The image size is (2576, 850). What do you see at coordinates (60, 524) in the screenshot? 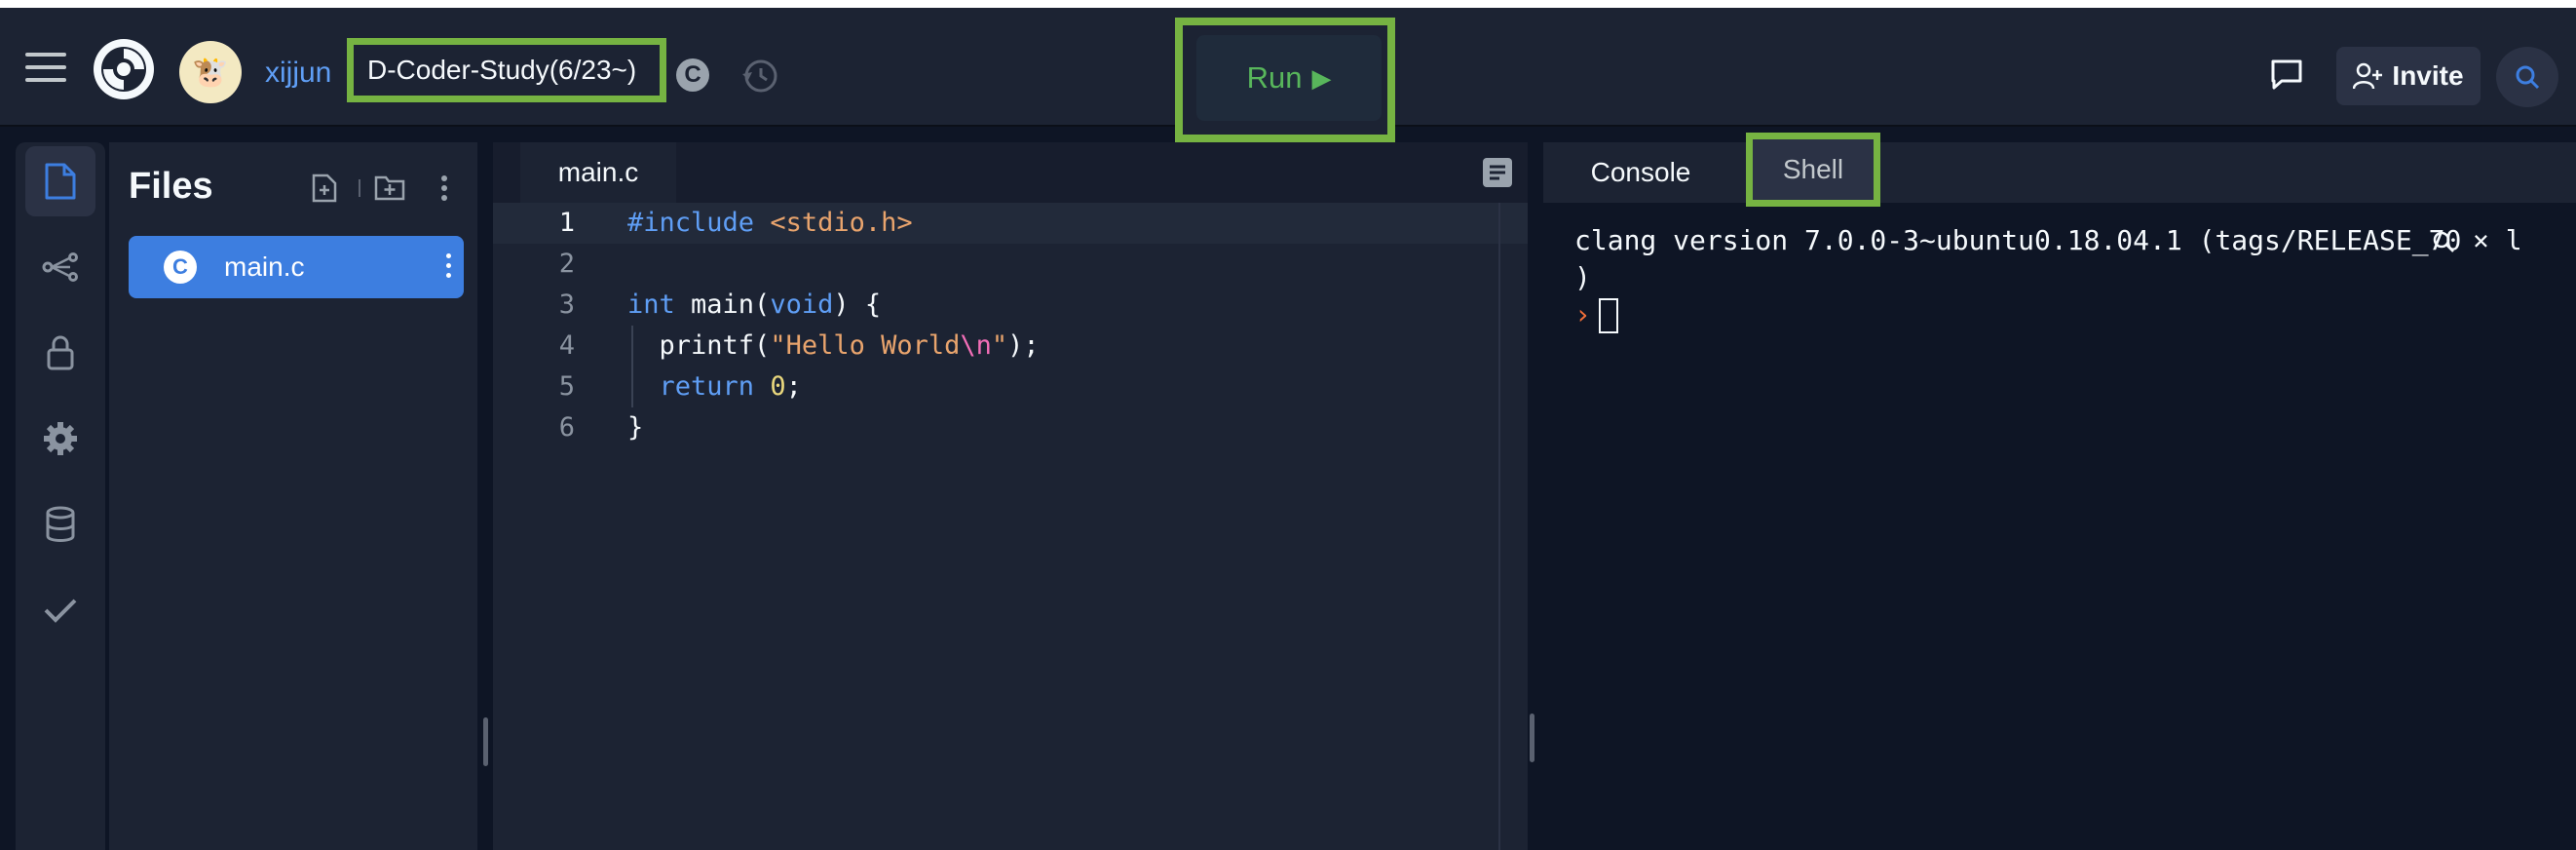
I see `database-icon` at bounding box center [60, 524].